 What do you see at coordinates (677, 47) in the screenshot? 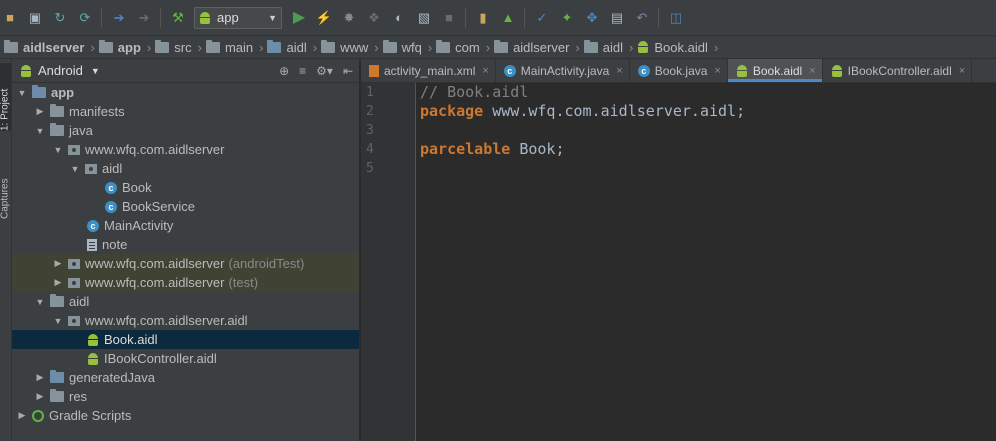
I see `breadcrumb-item-book-aidl: Book.aidl ›` at bounding box center [677, 47].